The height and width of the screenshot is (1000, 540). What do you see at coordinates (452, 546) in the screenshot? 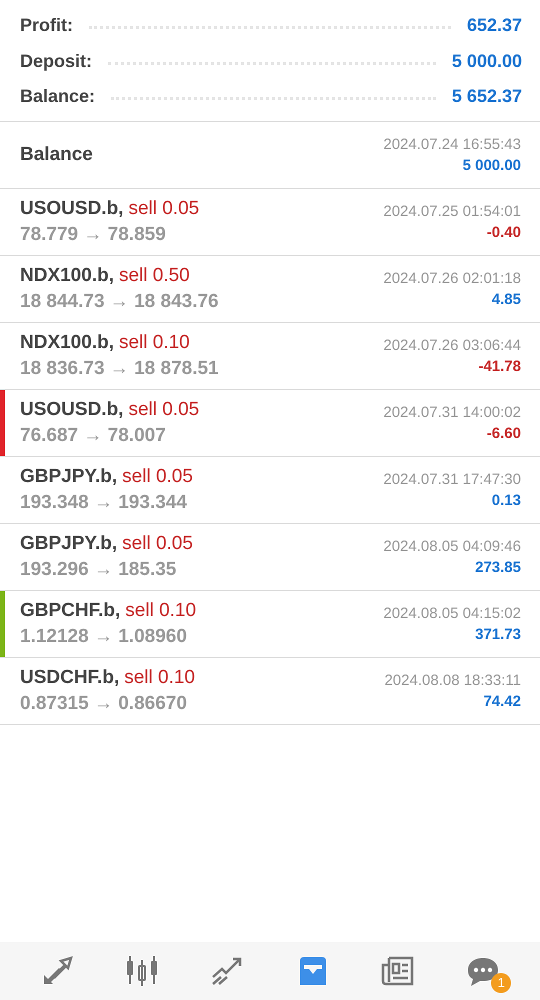
I see `deal-time: 2024.08.05 04:09:46` at bounding box center [452, 546].